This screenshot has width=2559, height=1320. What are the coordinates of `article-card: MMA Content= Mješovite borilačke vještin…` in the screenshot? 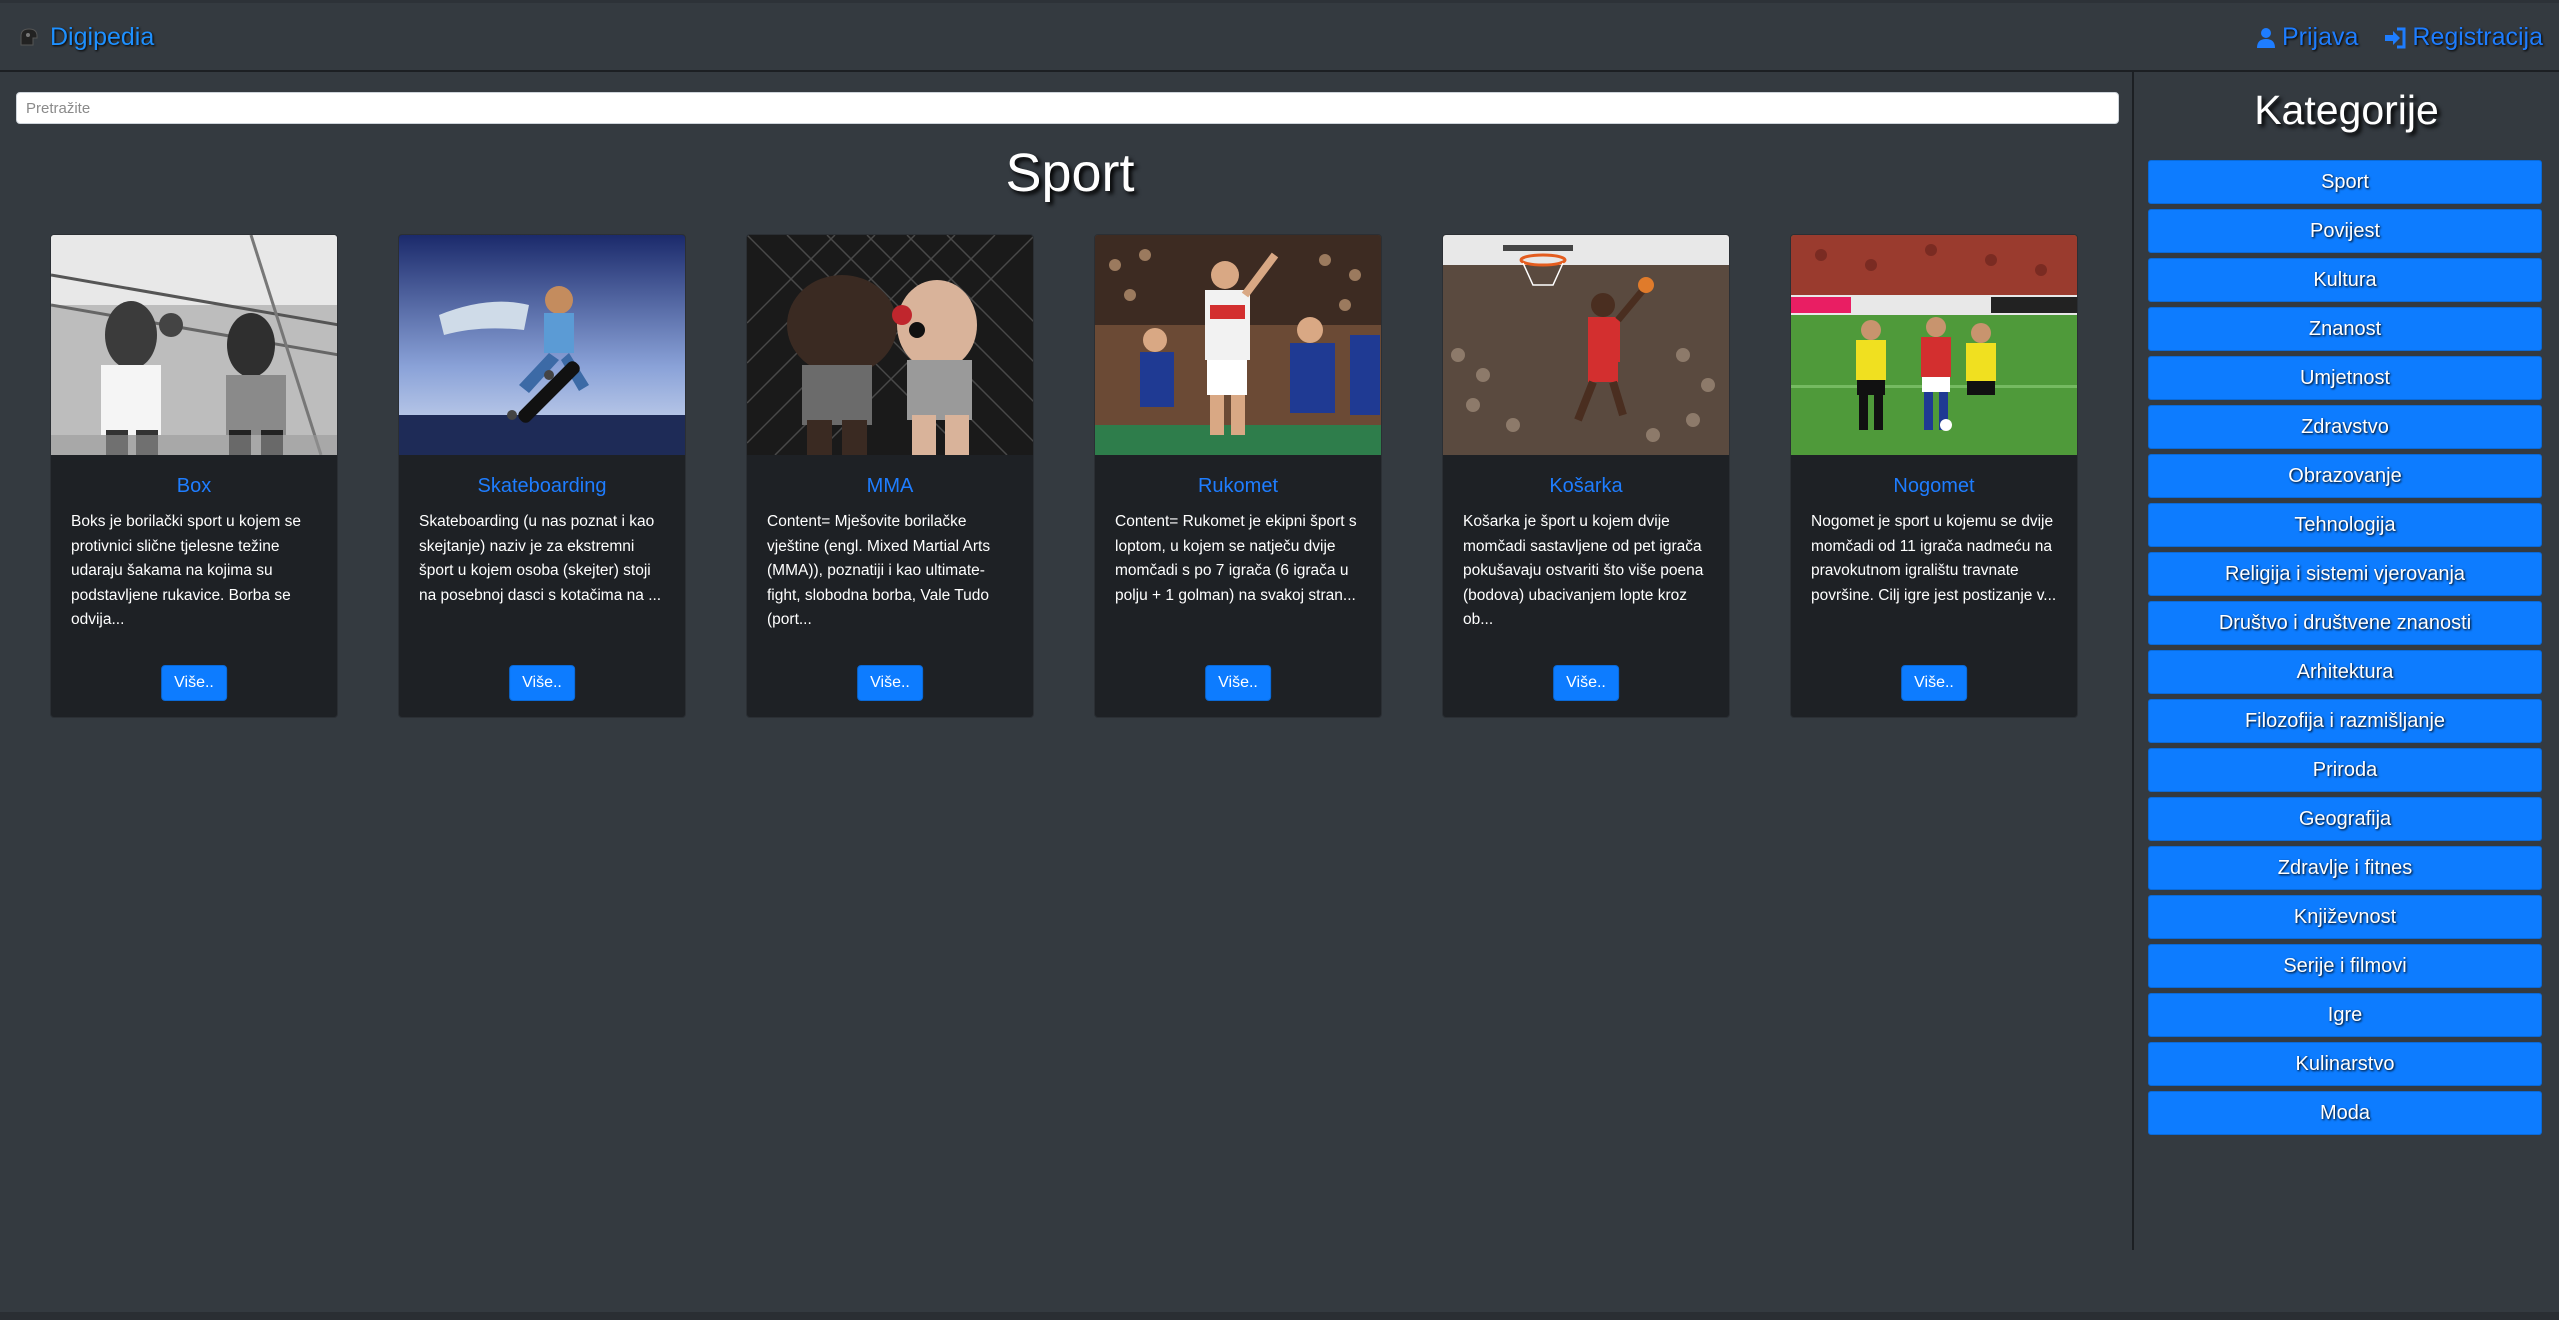 It's located at (890, 476).